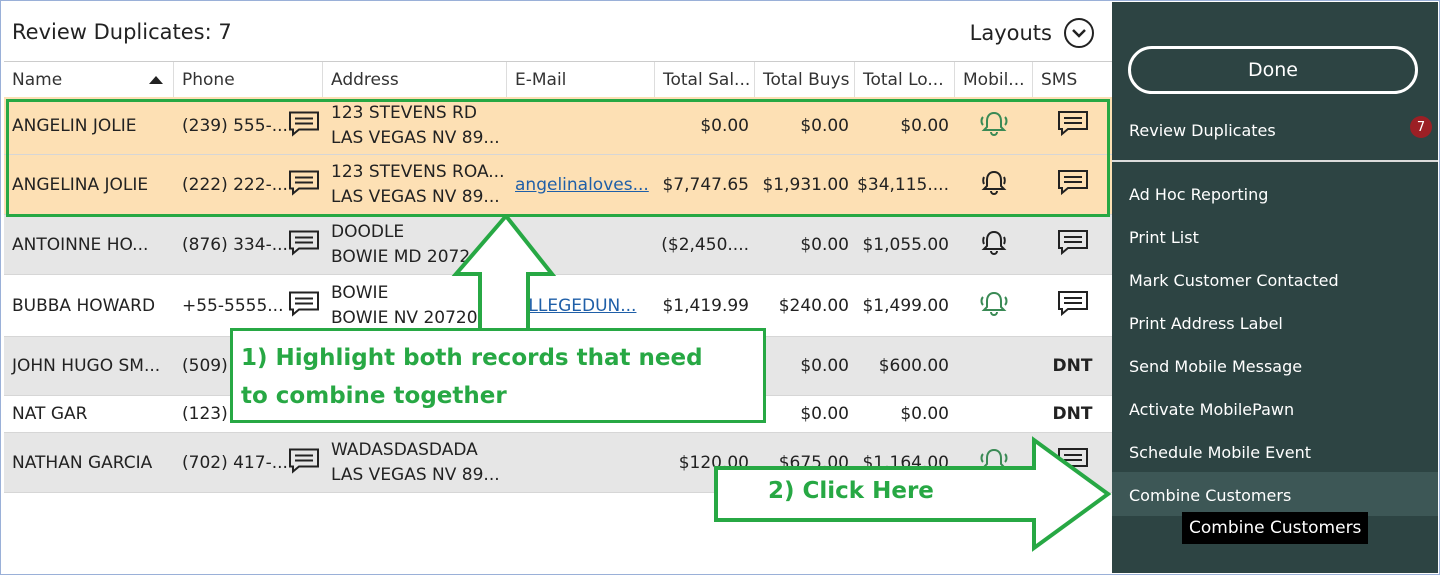 This screenshot has height=575, width=1440. I want to click on up-arrow-annotation, so click(504, 274).